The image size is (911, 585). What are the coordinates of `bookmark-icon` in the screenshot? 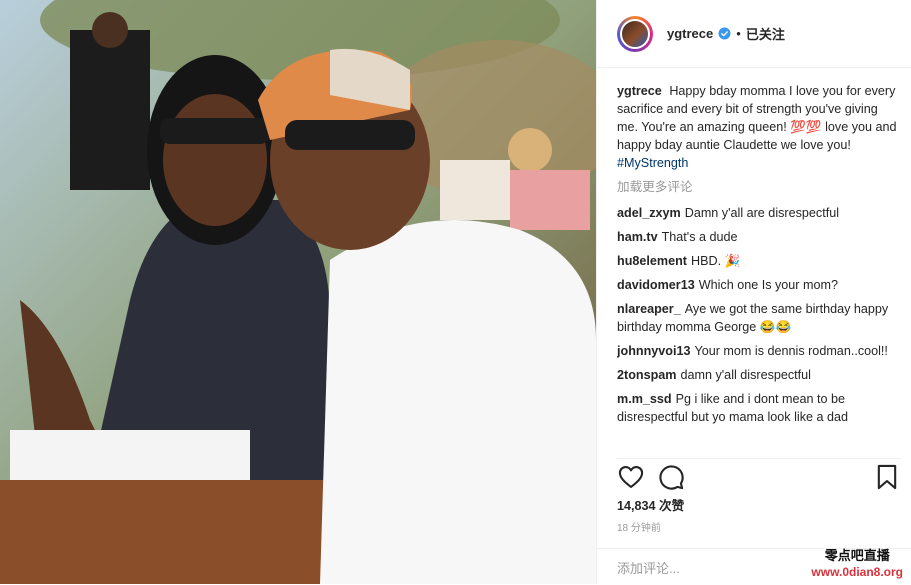 It's located at (887, 477).